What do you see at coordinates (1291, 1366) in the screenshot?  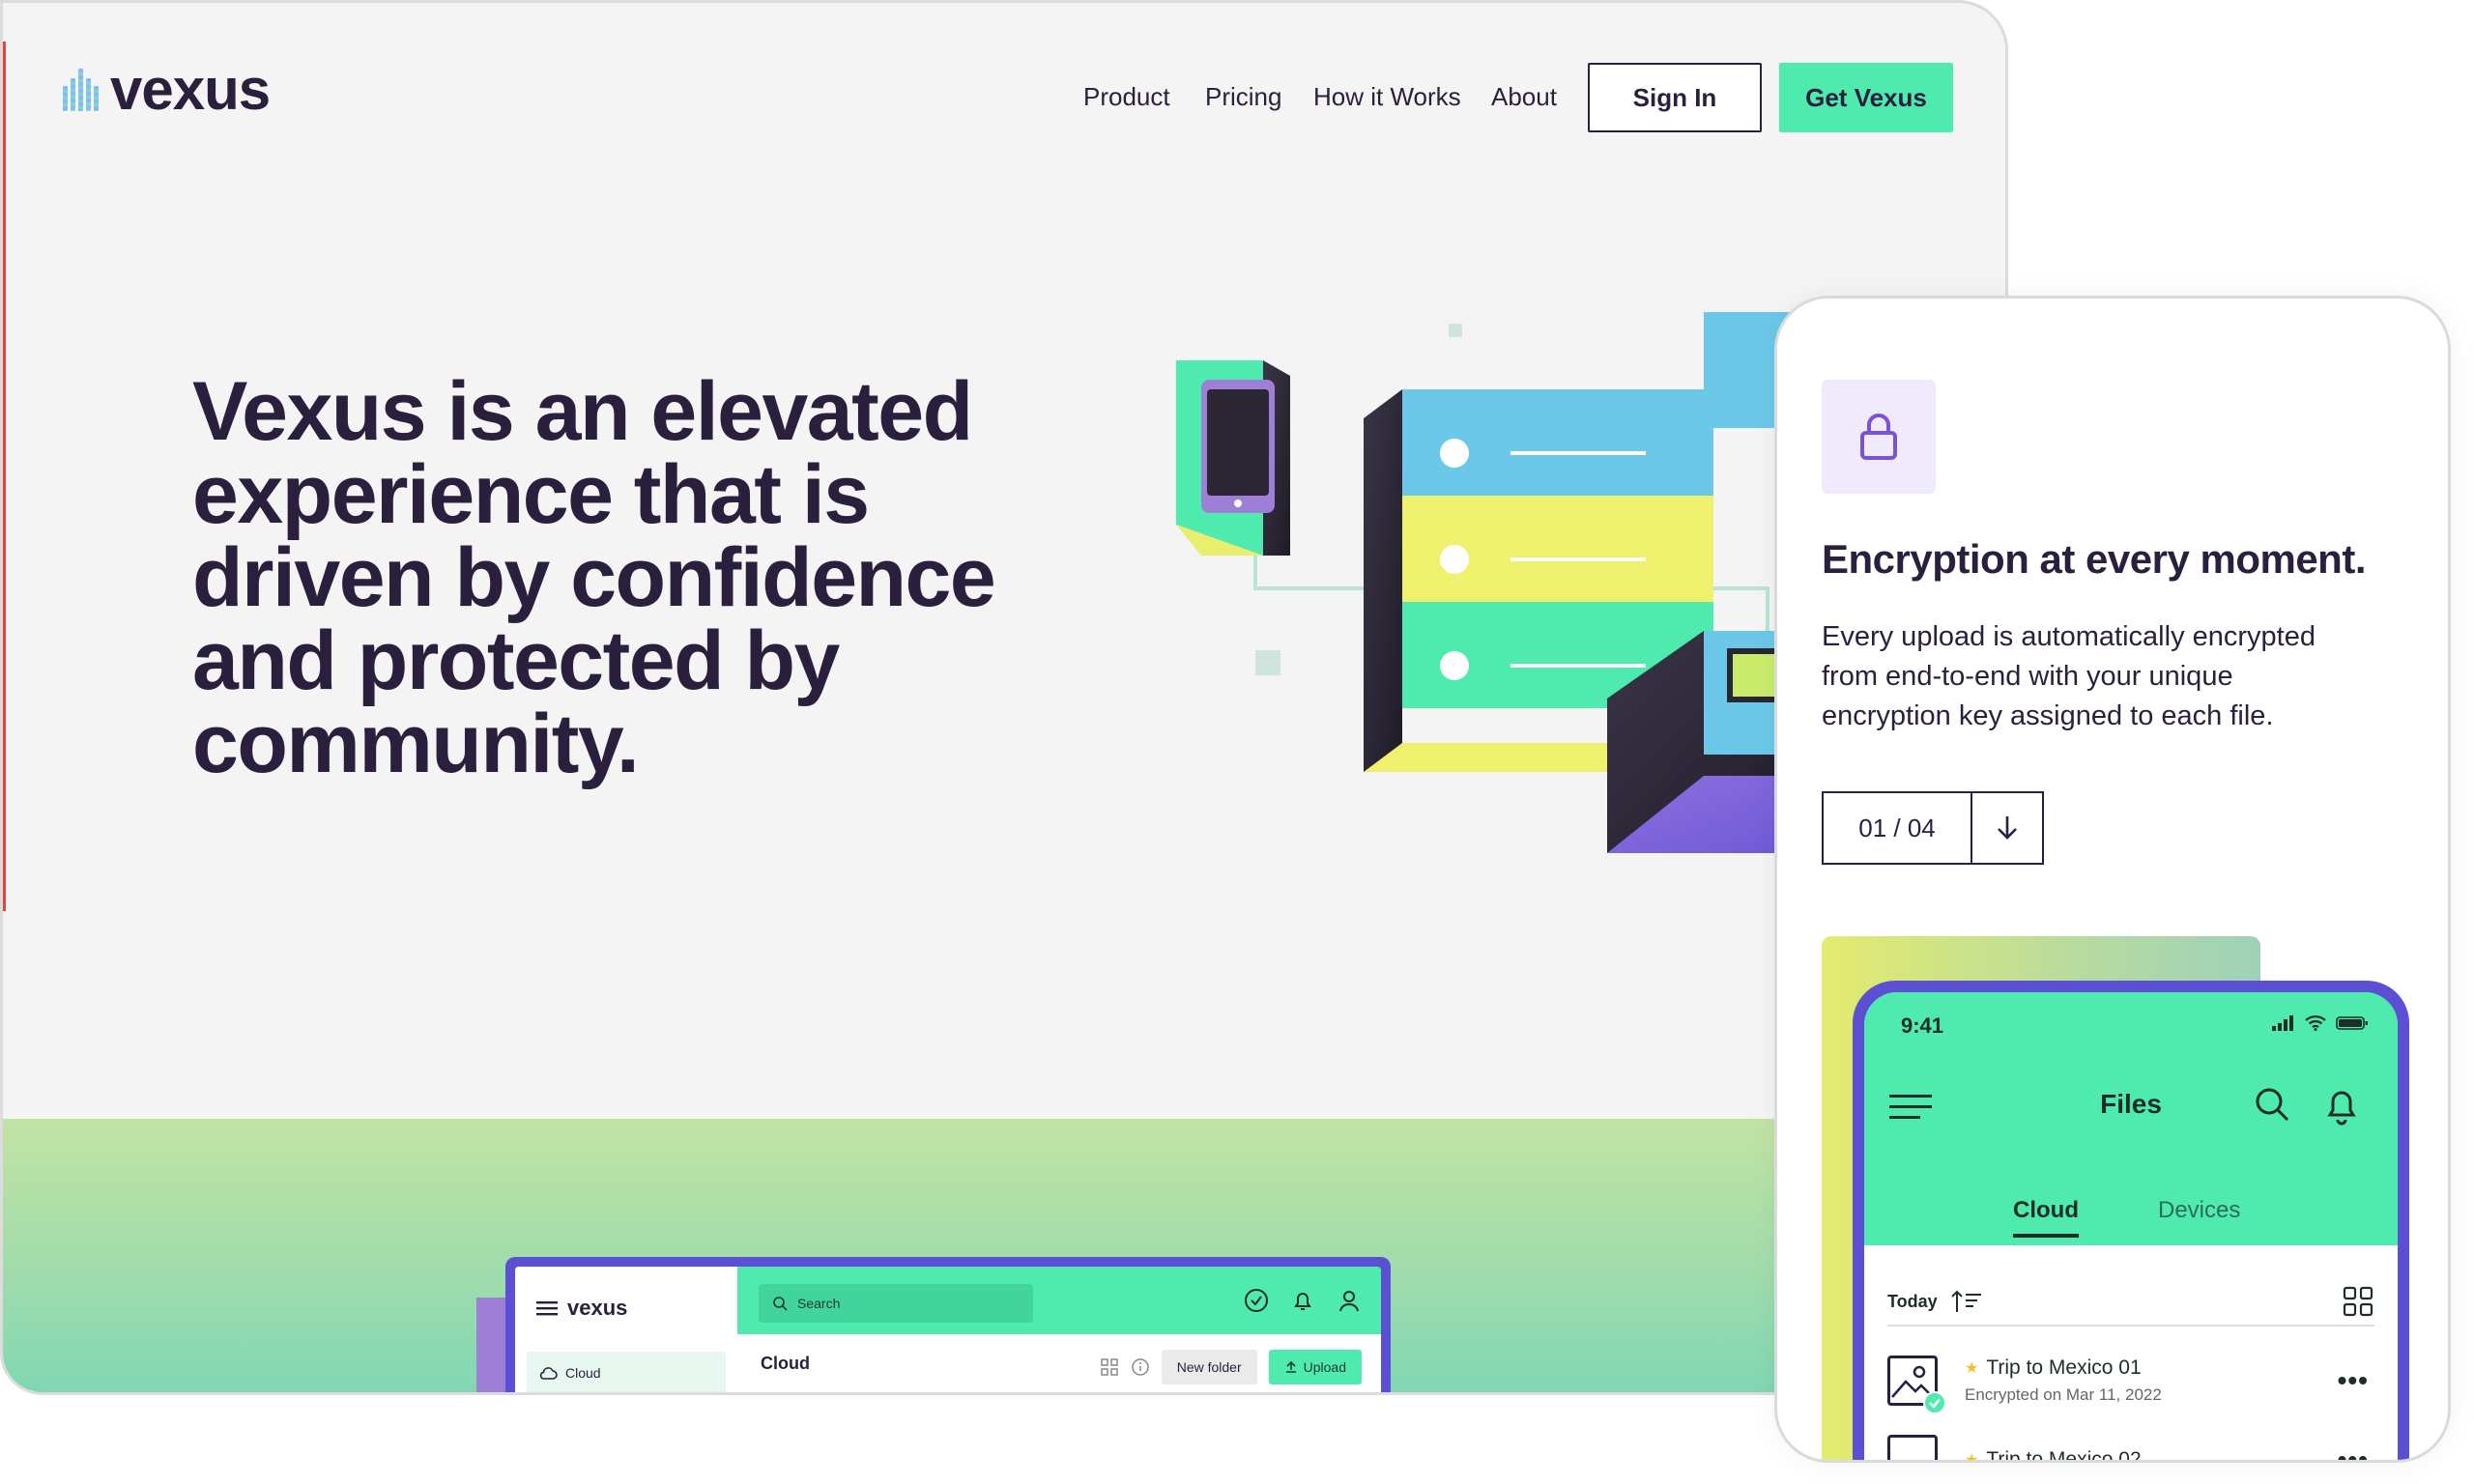 I see `upload-icon` at bounding box center [1291, 1366].